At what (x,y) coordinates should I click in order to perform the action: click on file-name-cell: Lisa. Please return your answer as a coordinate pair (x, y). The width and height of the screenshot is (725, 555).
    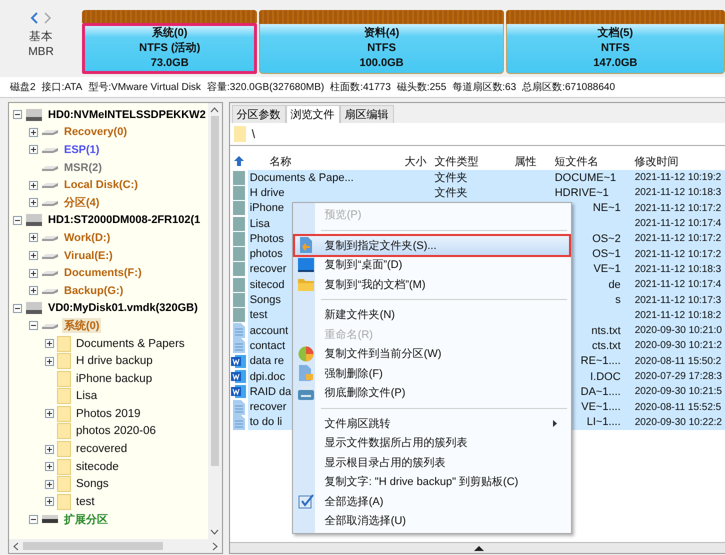
    Looking at the image, I should click on (260, 224).